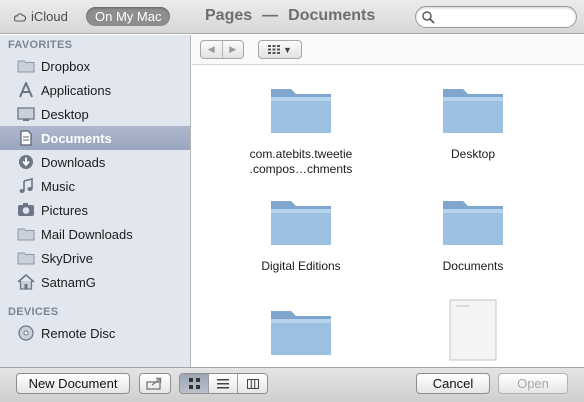  Describe the element at coordinates (67, 258) in the screenshot. I see `sidebar-item-label: SkyDrive` at that location.